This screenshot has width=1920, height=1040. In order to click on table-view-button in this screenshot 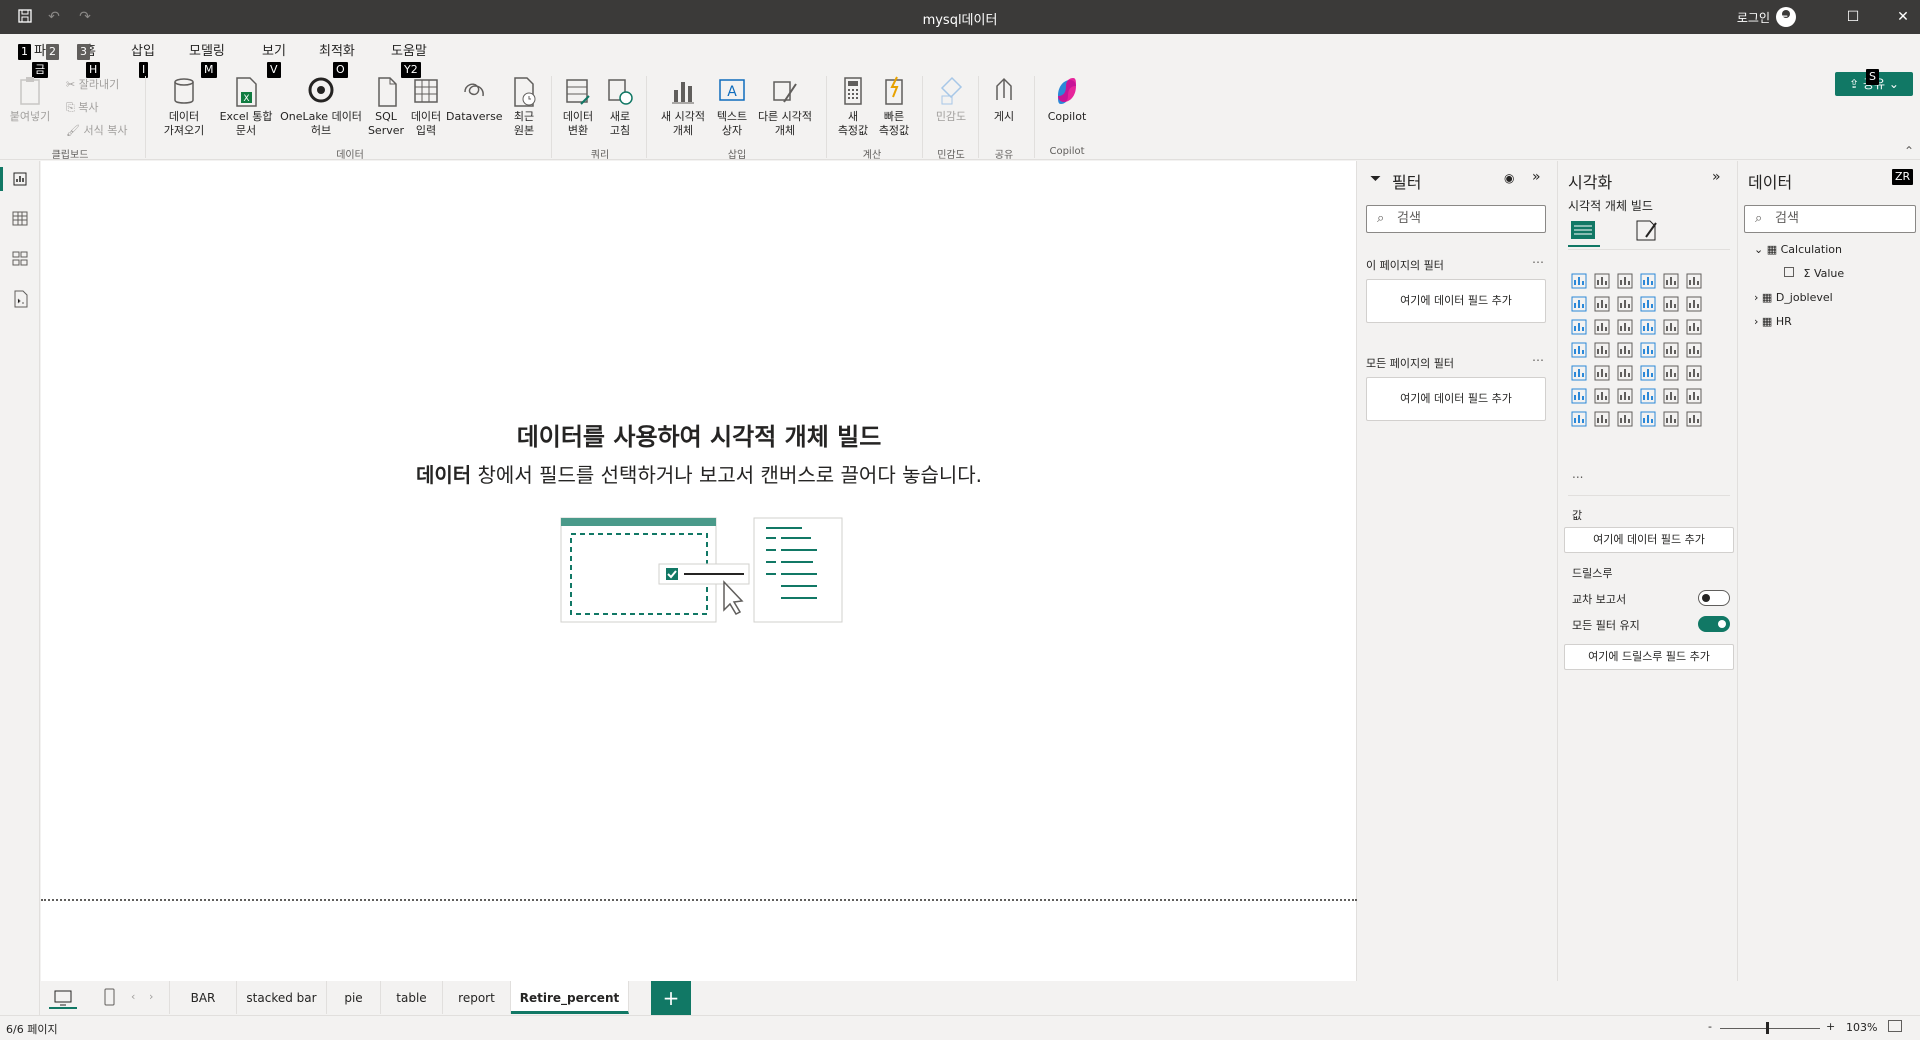, I will do `click(20, 219)`.